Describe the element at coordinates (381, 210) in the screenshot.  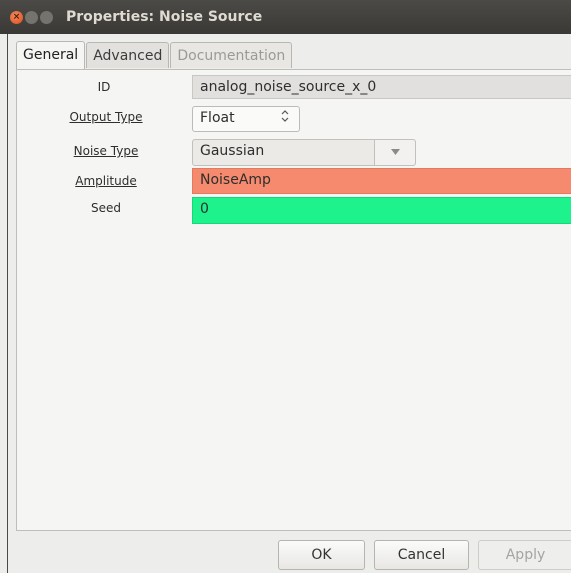
I see `seed-field: 0` at that location.